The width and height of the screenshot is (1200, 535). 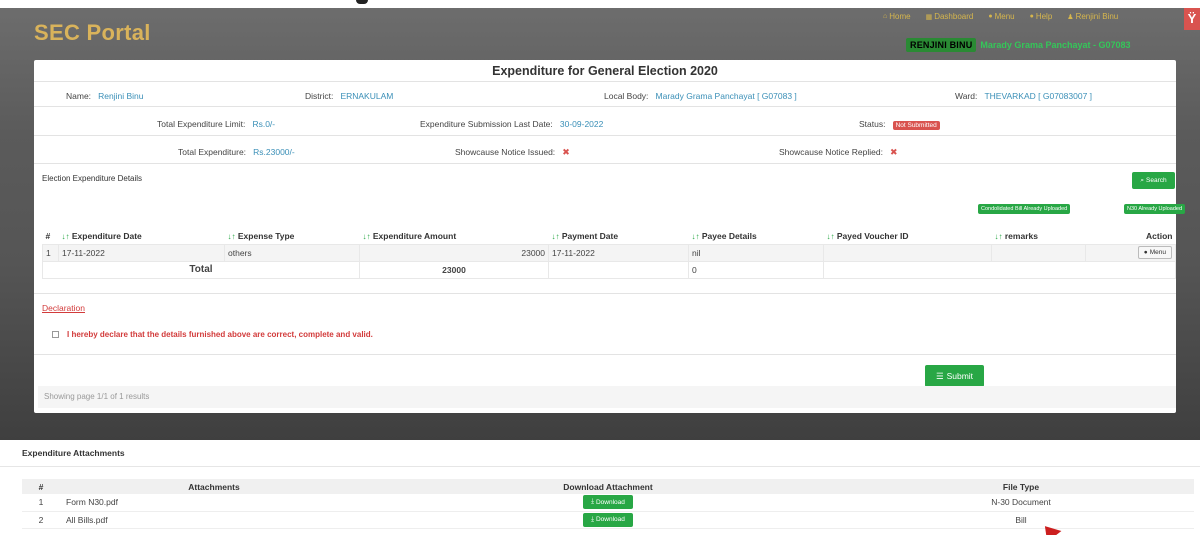 What do you see at coordinates (607, 397) in the screenshot?
I see `pagination-info: Showing page 1/1 of 1 results` at bounding box center [607, 397].